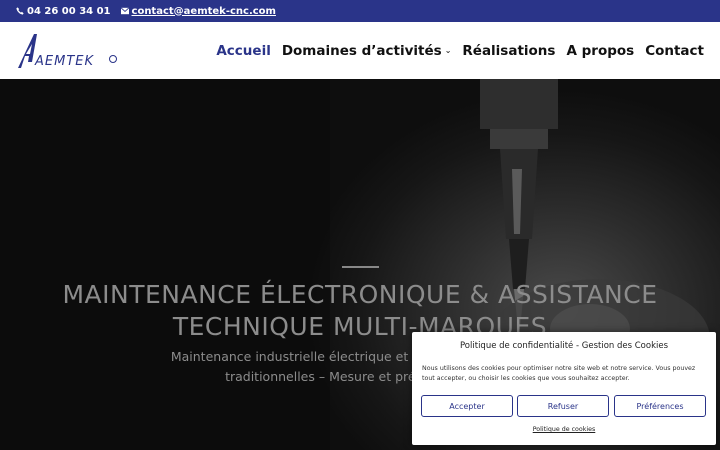 The height and width of the screenshot is (450, 720). What do you see at coordinates (68, 51) in the screenshot?
I see `aemtek-logo: AEMTEK` at bounding box center [68, 51].